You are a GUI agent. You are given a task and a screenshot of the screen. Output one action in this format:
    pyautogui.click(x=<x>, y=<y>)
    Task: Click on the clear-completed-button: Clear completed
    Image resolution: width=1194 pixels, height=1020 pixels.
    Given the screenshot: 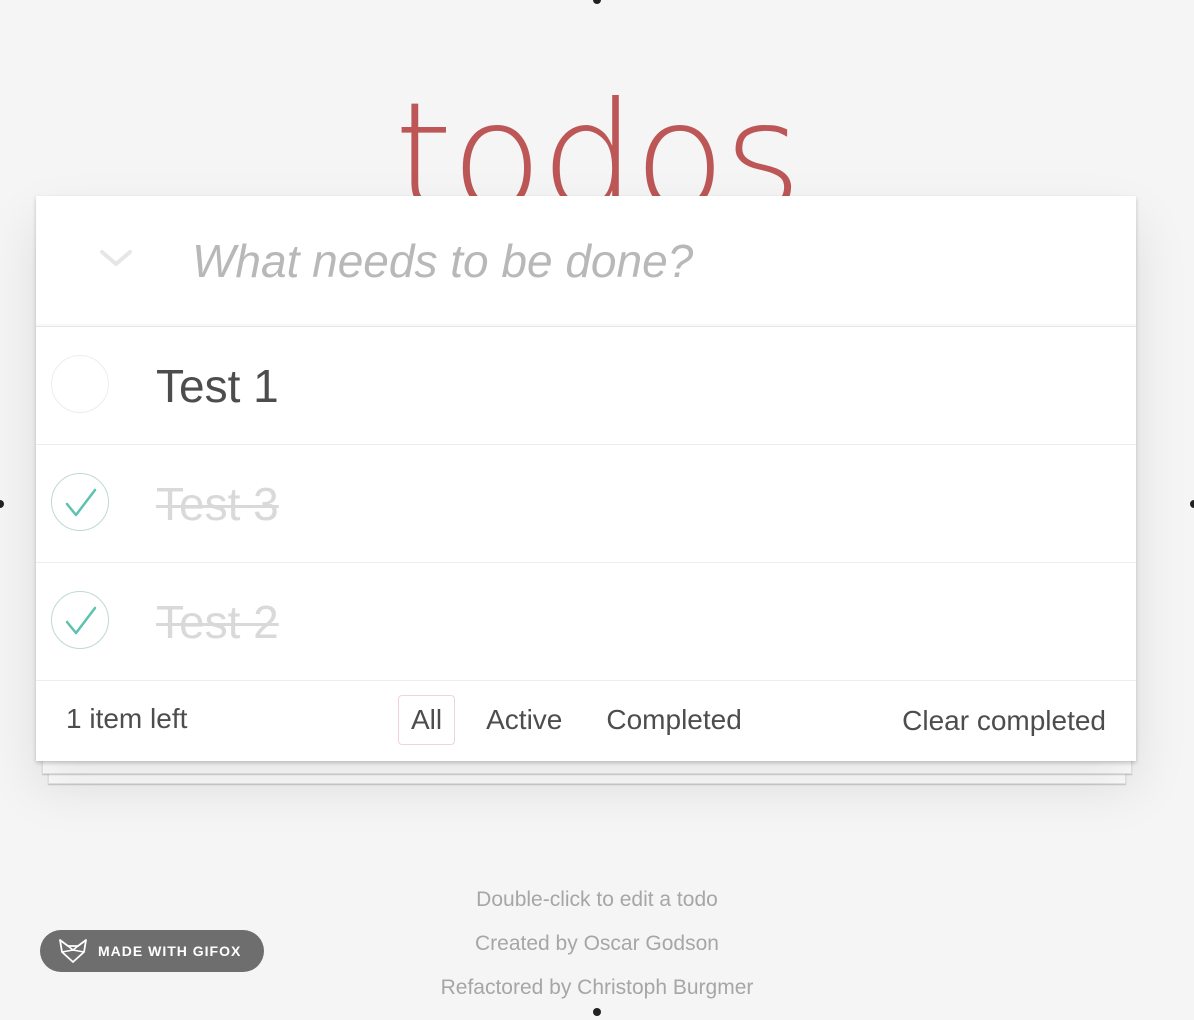 What is the action you would take?
    pyautogui.click(x=1004, y=721)
    